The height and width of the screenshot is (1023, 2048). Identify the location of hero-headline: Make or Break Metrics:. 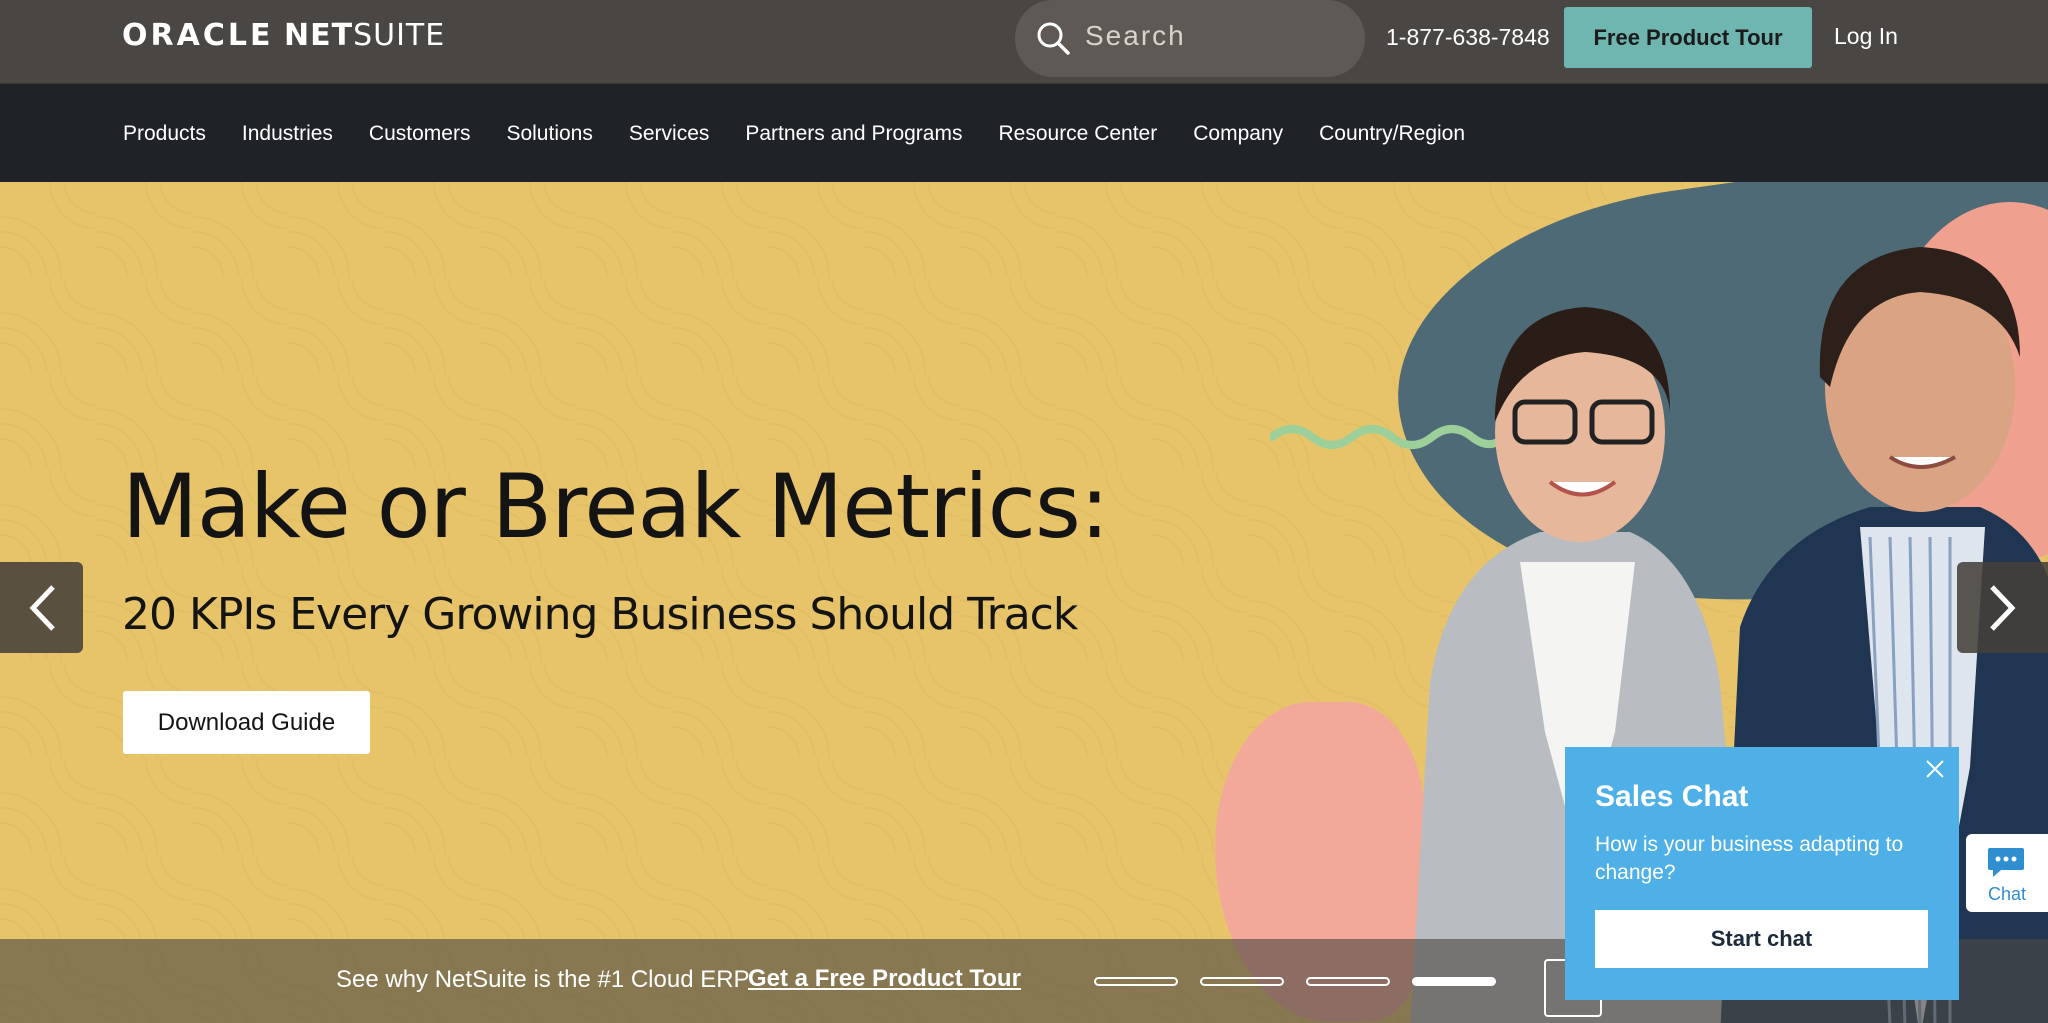
(615, 506).